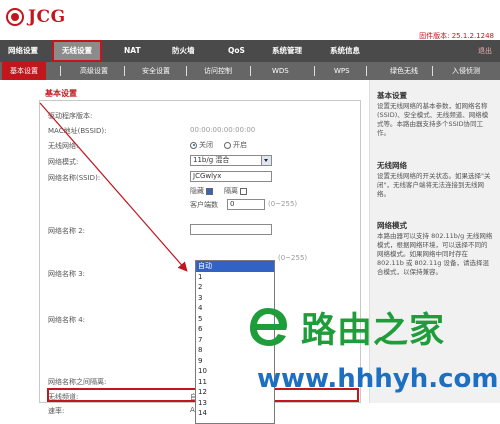  I want to click on sub-nav-access-control: 访问控制, so click(218, 71).